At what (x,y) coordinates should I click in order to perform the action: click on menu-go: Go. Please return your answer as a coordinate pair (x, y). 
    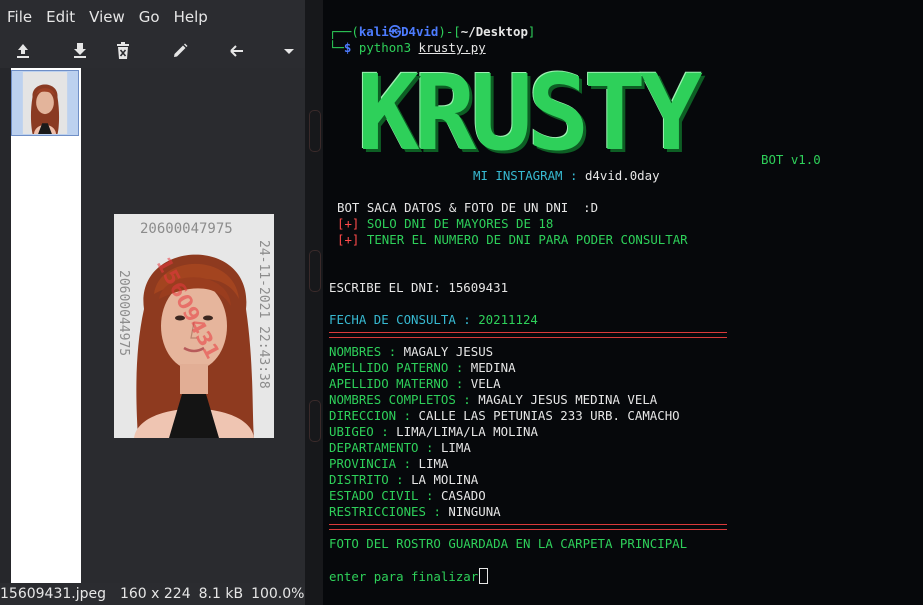
    Looking at the image, I should click on (149, 17).